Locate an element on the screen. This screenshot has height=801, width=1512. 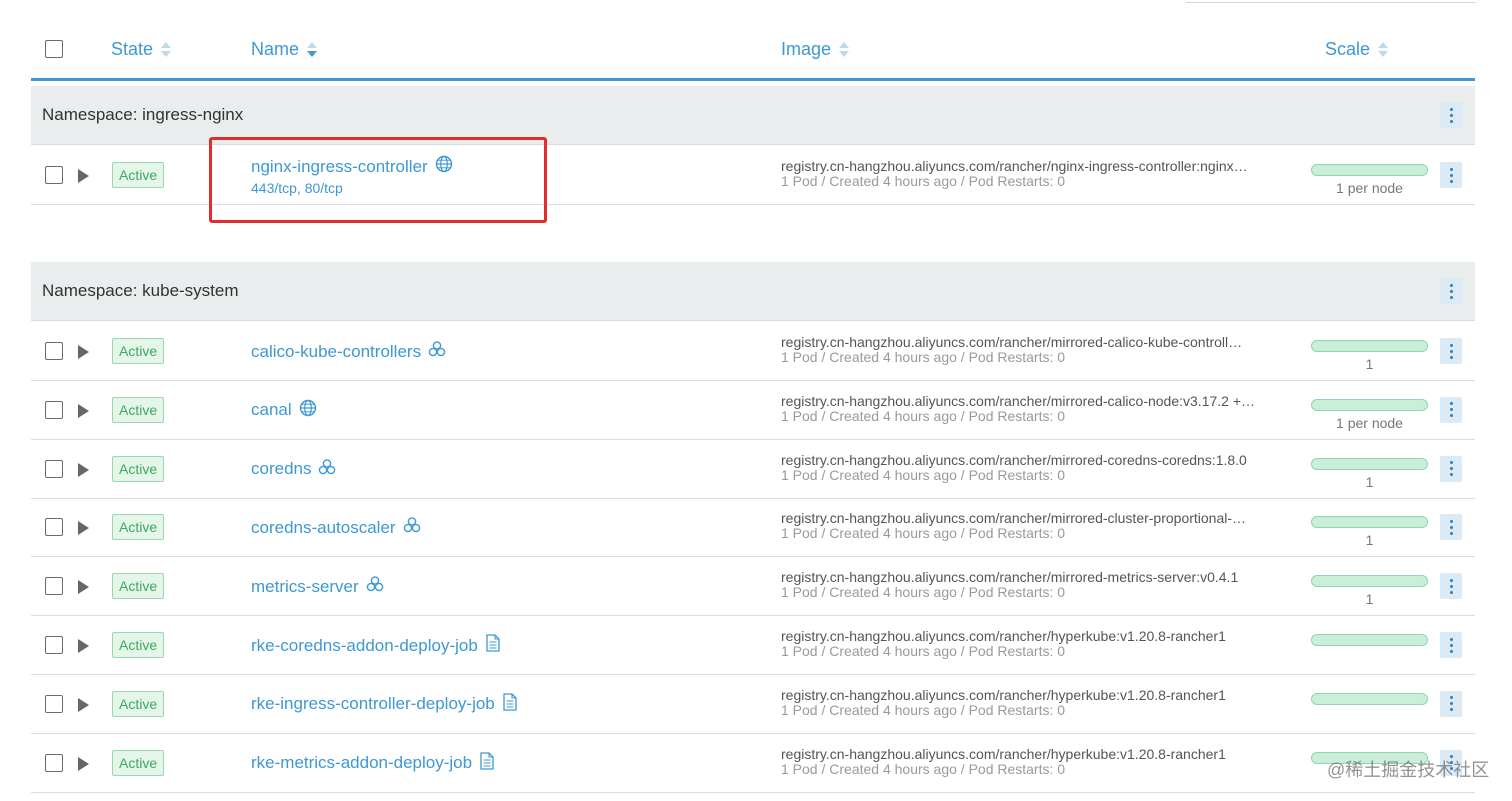
workload-name-link: rke-metrics-addon-deploy-job is located at coordinates (373, 763).